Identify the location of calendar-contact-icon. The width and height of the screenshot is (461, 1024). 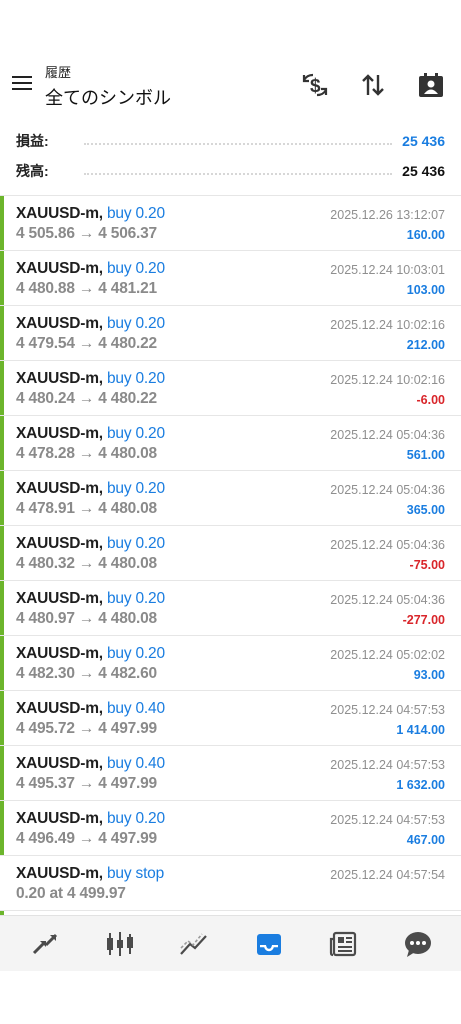
(431, 85).